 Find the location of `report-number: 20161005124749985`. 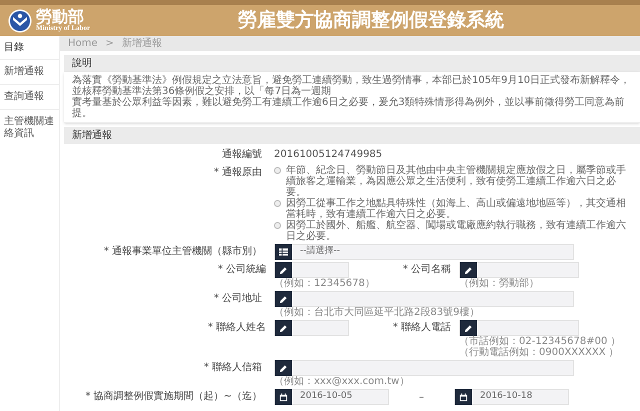

report-number: 20161005124749985 is located at coordinates (329, 155).